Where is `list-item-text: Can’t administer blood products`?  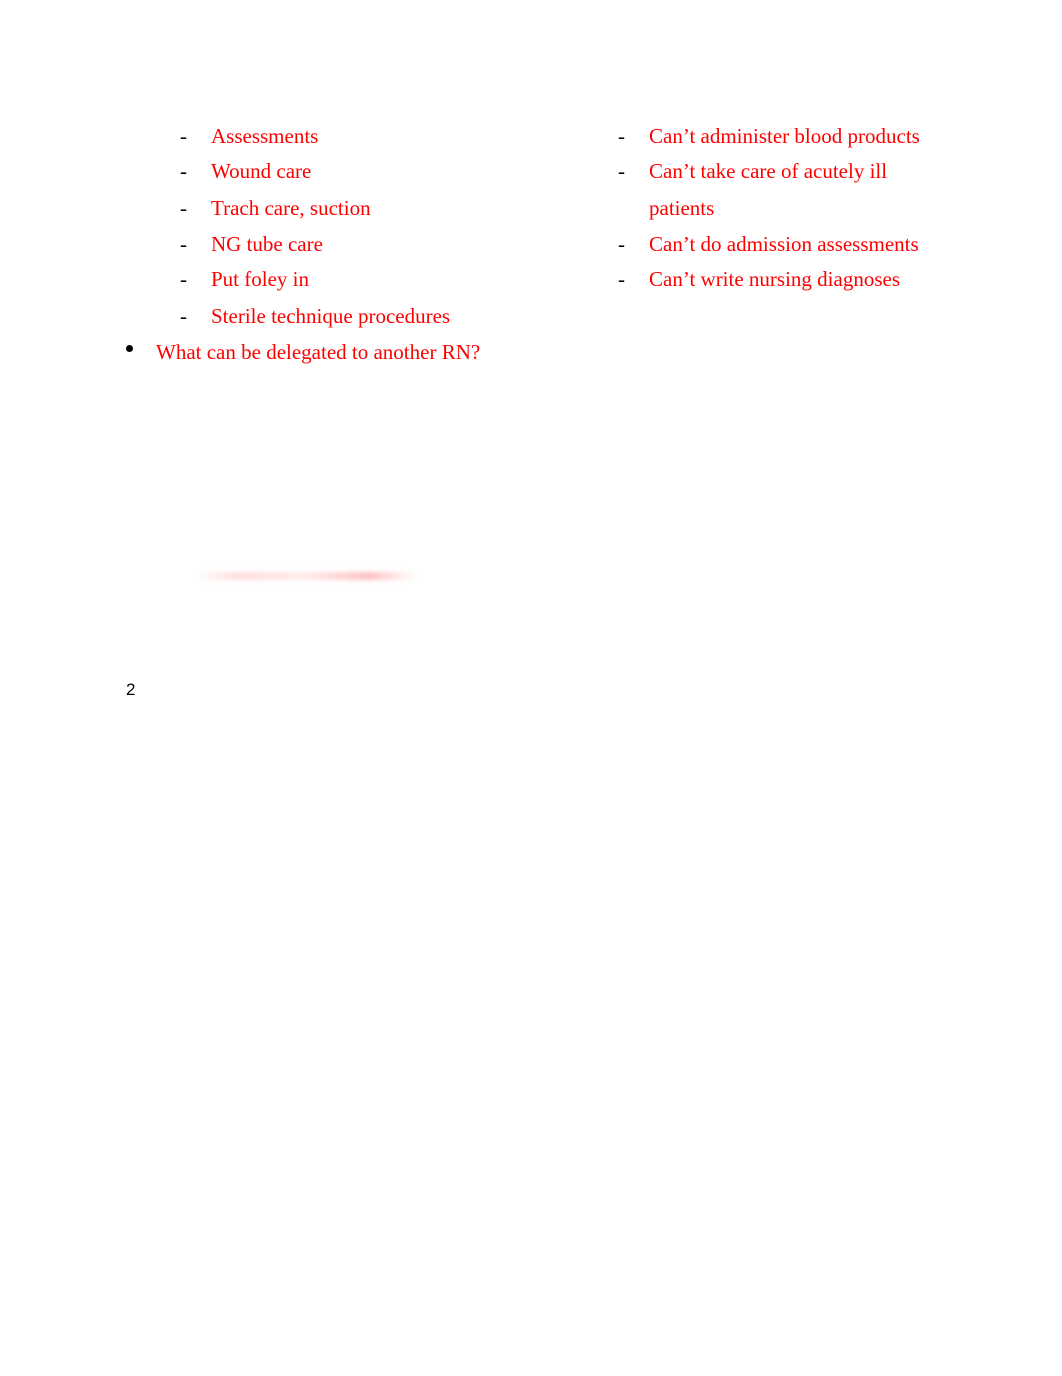 list-item-text: Can’t administer blood products is located at coordinates (784, 136).